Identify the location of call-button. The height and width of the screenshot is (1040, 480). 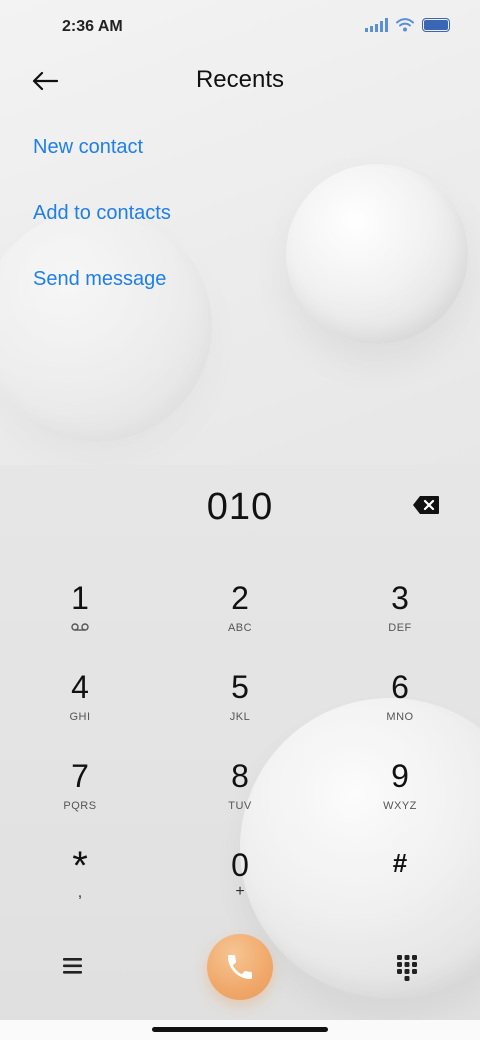
(240, 967).